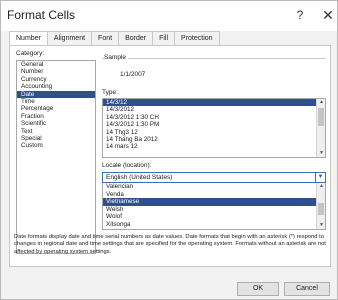 This screenshot has height=300, width=338. I want to click on type-item: 14 mars 12, so click(214, 146).